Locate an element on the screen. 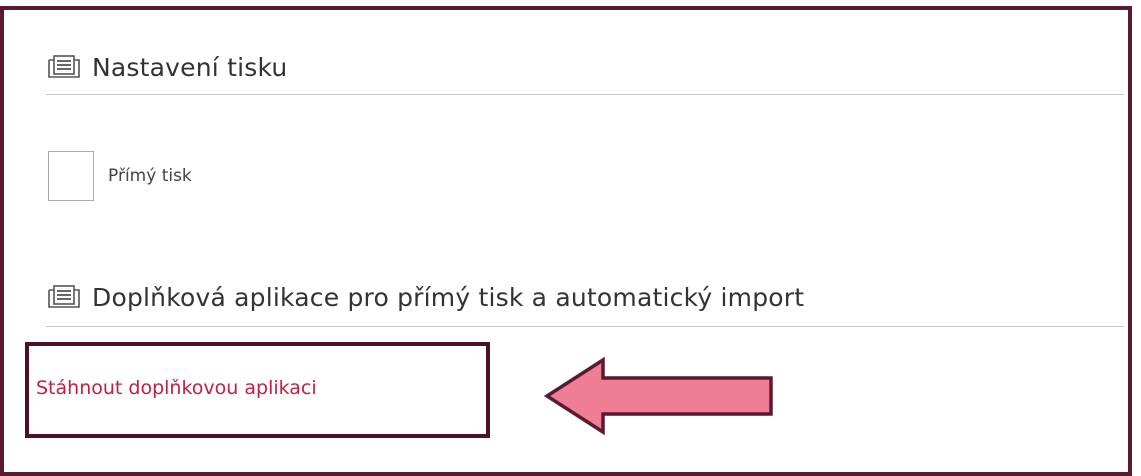 This screenshot has height=476, width=1141. arrow-left-icon is located at coordinates (658, 396).